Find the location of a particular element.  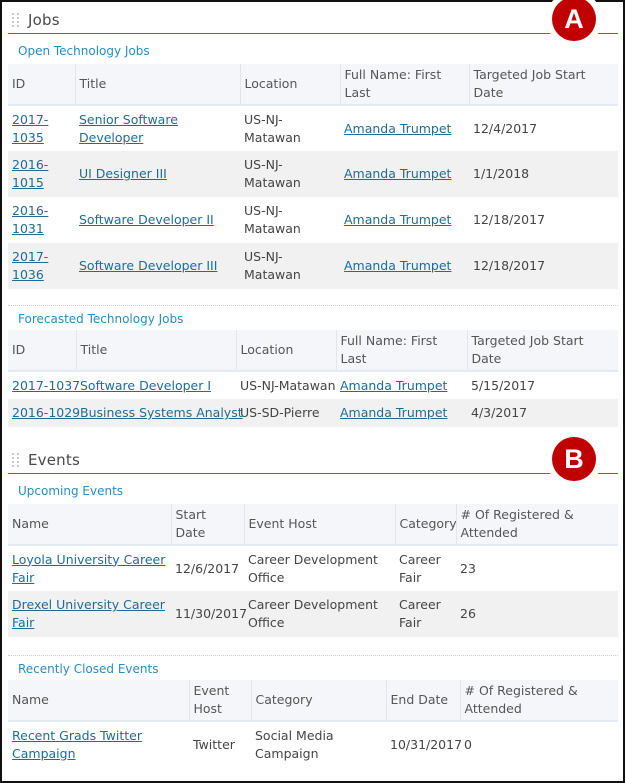

events-panel-header: Events B is located at coordinates (313, 459).